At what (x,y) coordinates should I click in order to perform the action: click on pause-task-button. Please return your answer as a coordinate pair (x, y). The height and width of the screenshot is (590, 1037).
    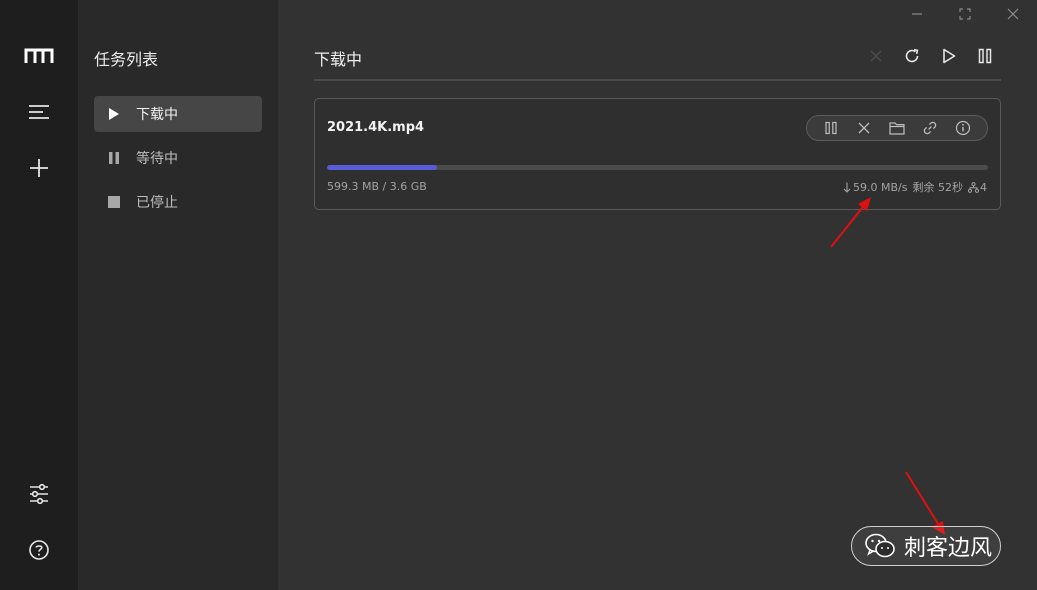
    Looking at the image, I should click on (831, 128).